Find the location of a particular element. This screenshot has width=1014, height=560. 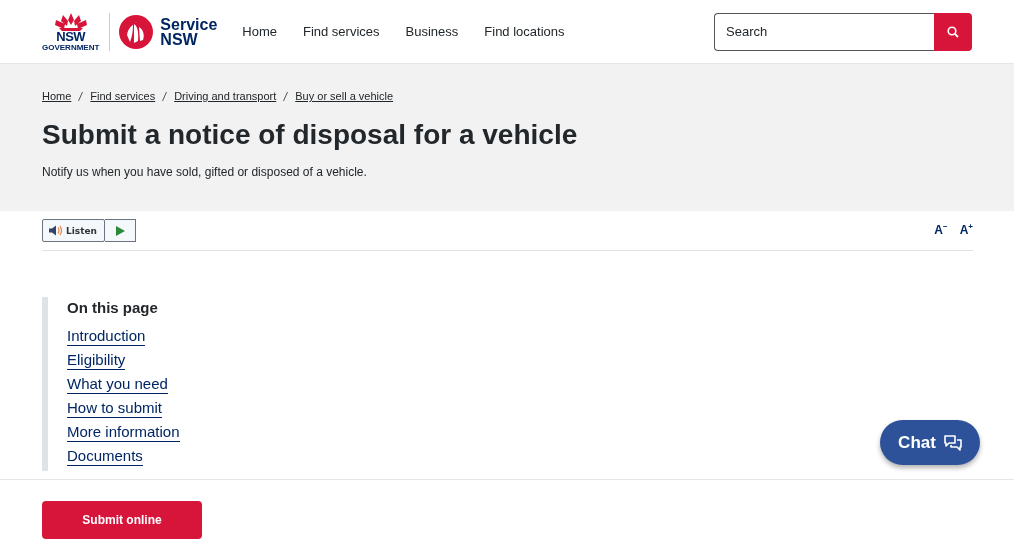

chat-button: Chat is located at coordinates (930, 442).